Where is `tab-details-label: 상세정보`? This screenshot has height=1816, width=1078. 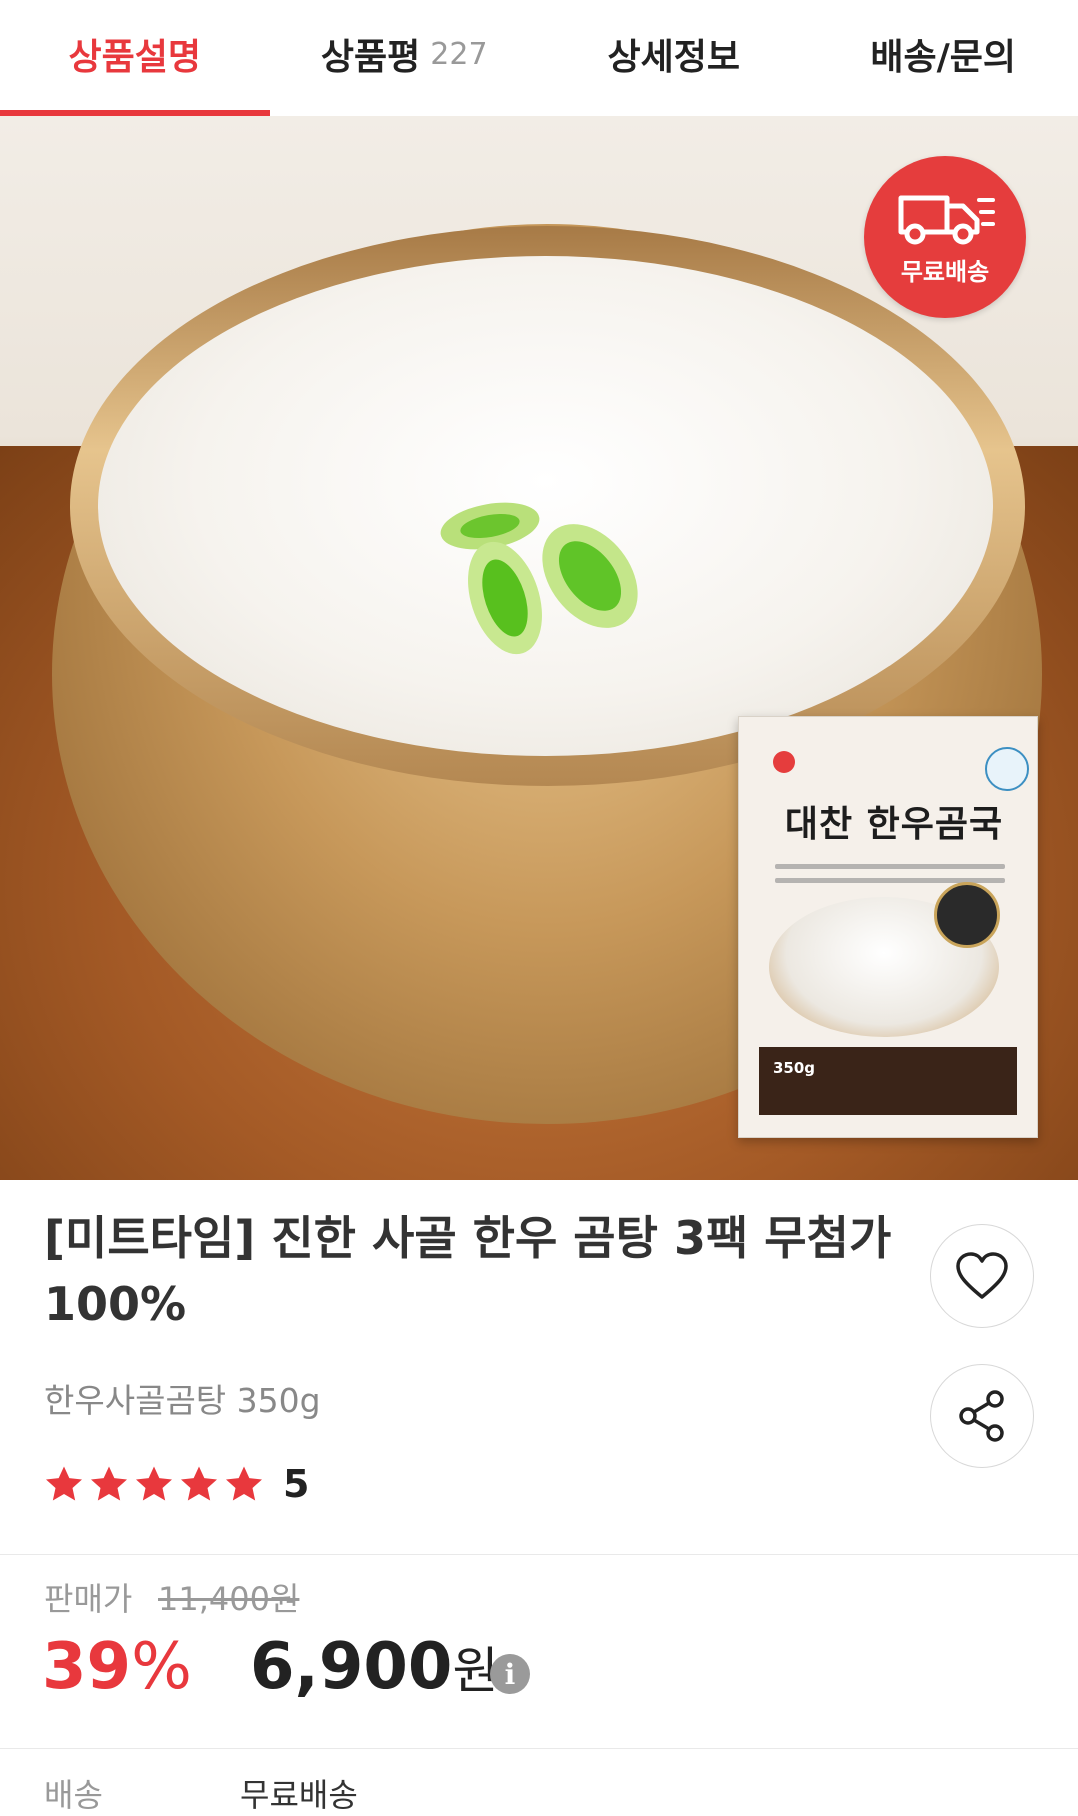 tab-details-label: 상세정보 is located at coordinates (674, 54).